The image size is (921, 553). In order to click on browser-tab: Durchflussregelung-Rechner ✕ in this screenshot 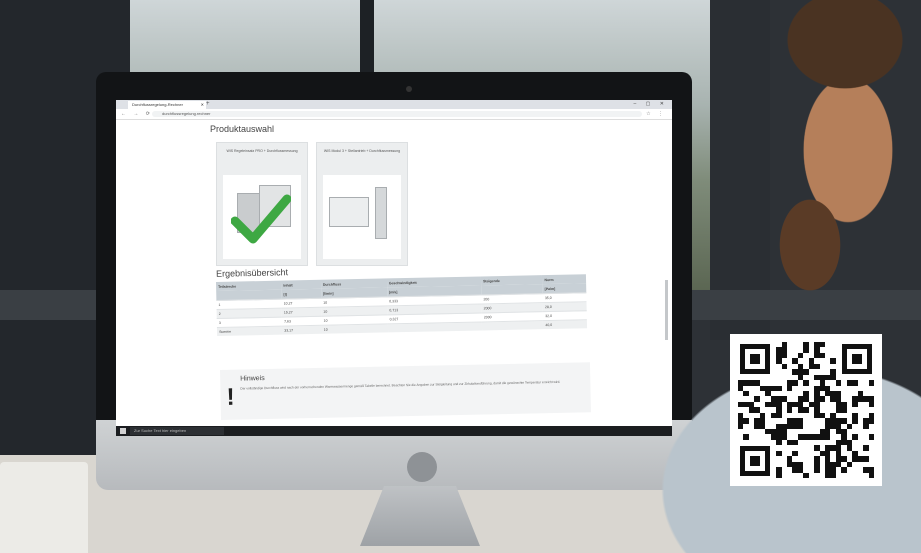, I will do `click(167, 105)`.